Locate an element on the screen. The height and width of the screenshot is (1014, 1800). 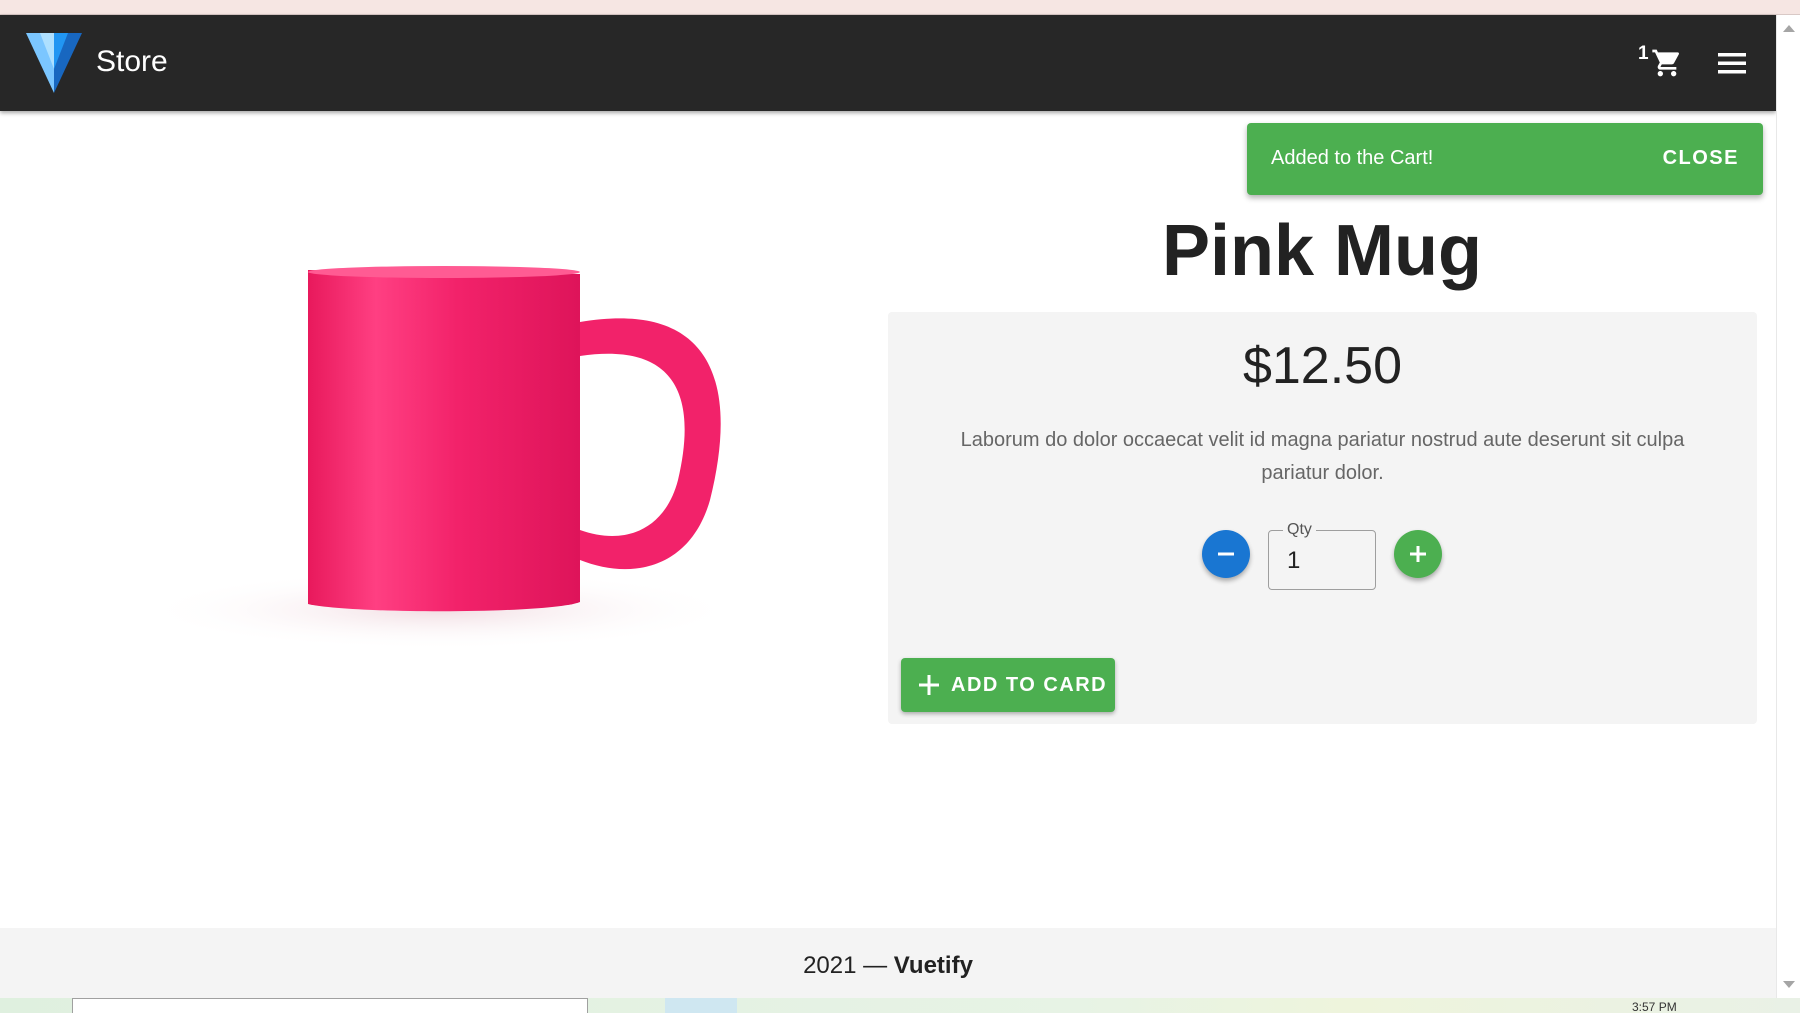
taskbar-search-box is located at coordinates (330, 1005).